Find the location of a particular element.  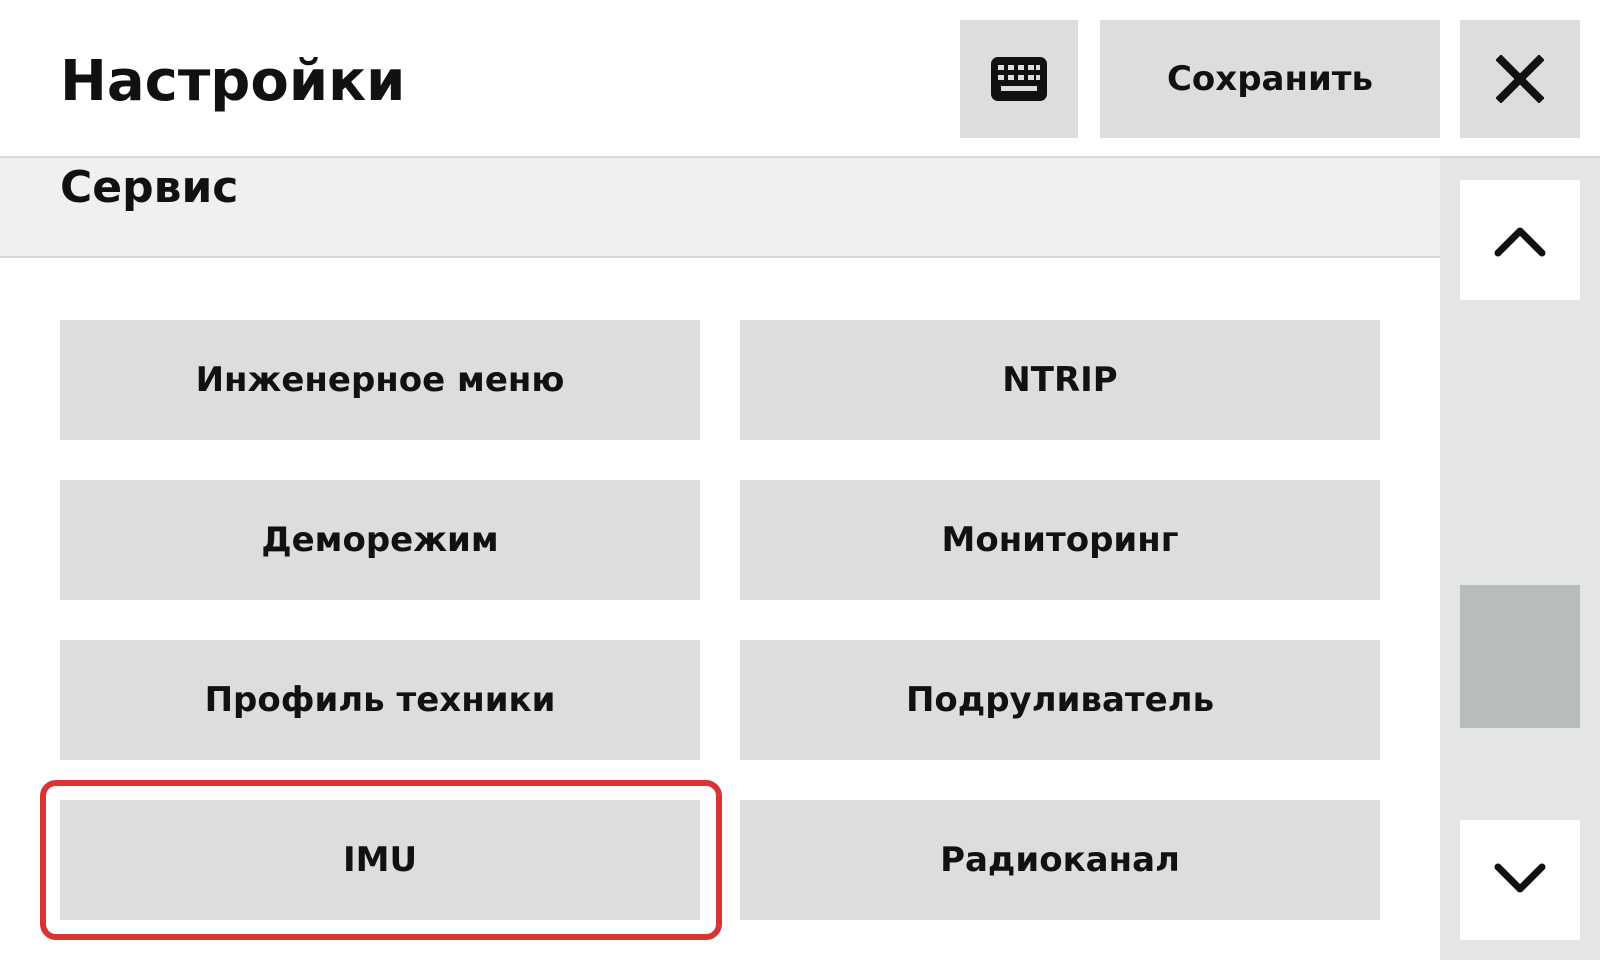

engineering-menu-button: Инженерное меню is located at coordinates (380, 380).